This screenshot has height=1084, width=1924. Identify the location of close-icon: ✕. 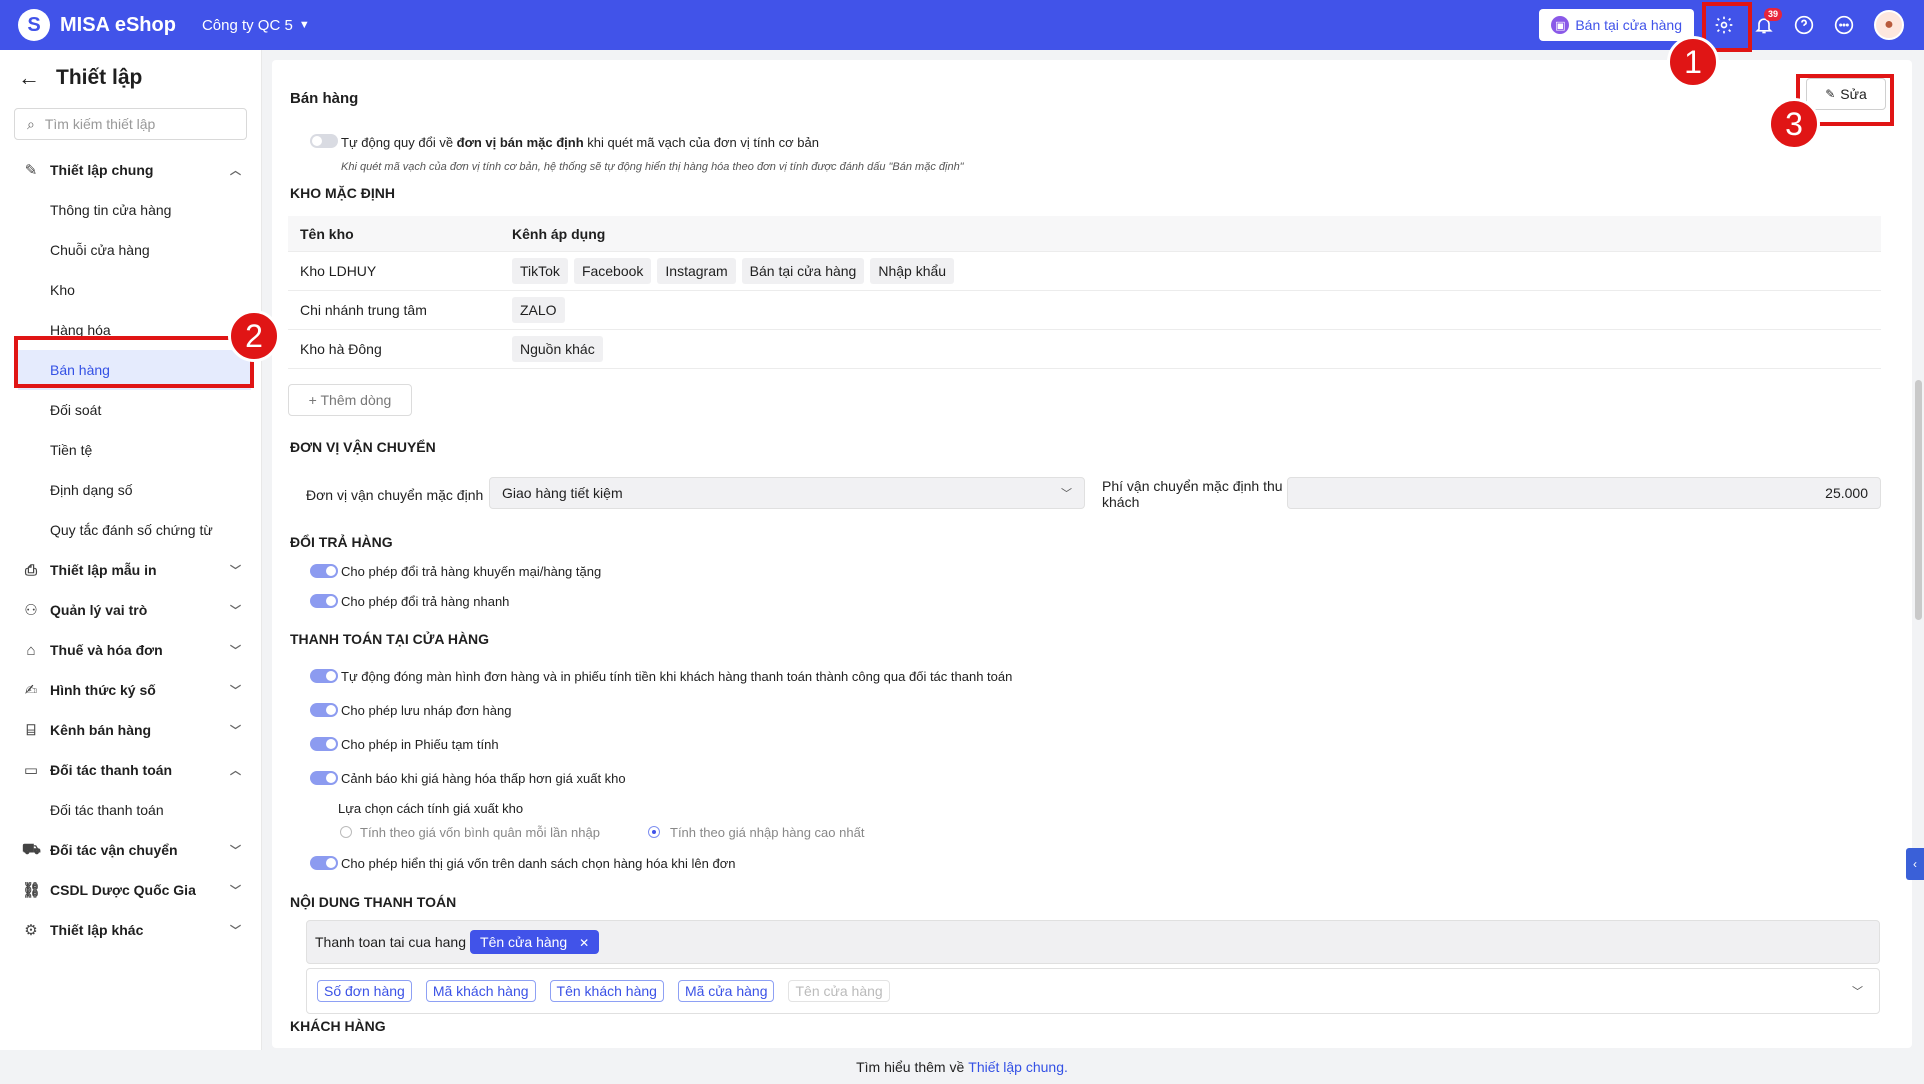
(584, 943).